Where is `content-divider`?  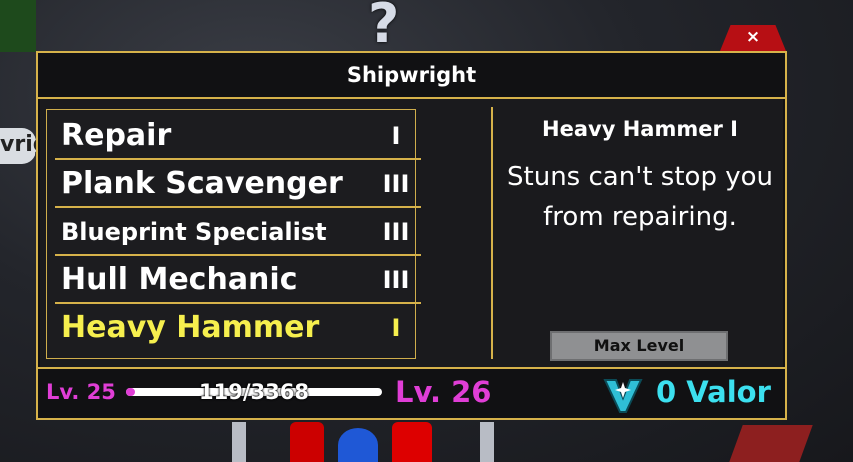
content-divider is located at coordinates (492, 233).